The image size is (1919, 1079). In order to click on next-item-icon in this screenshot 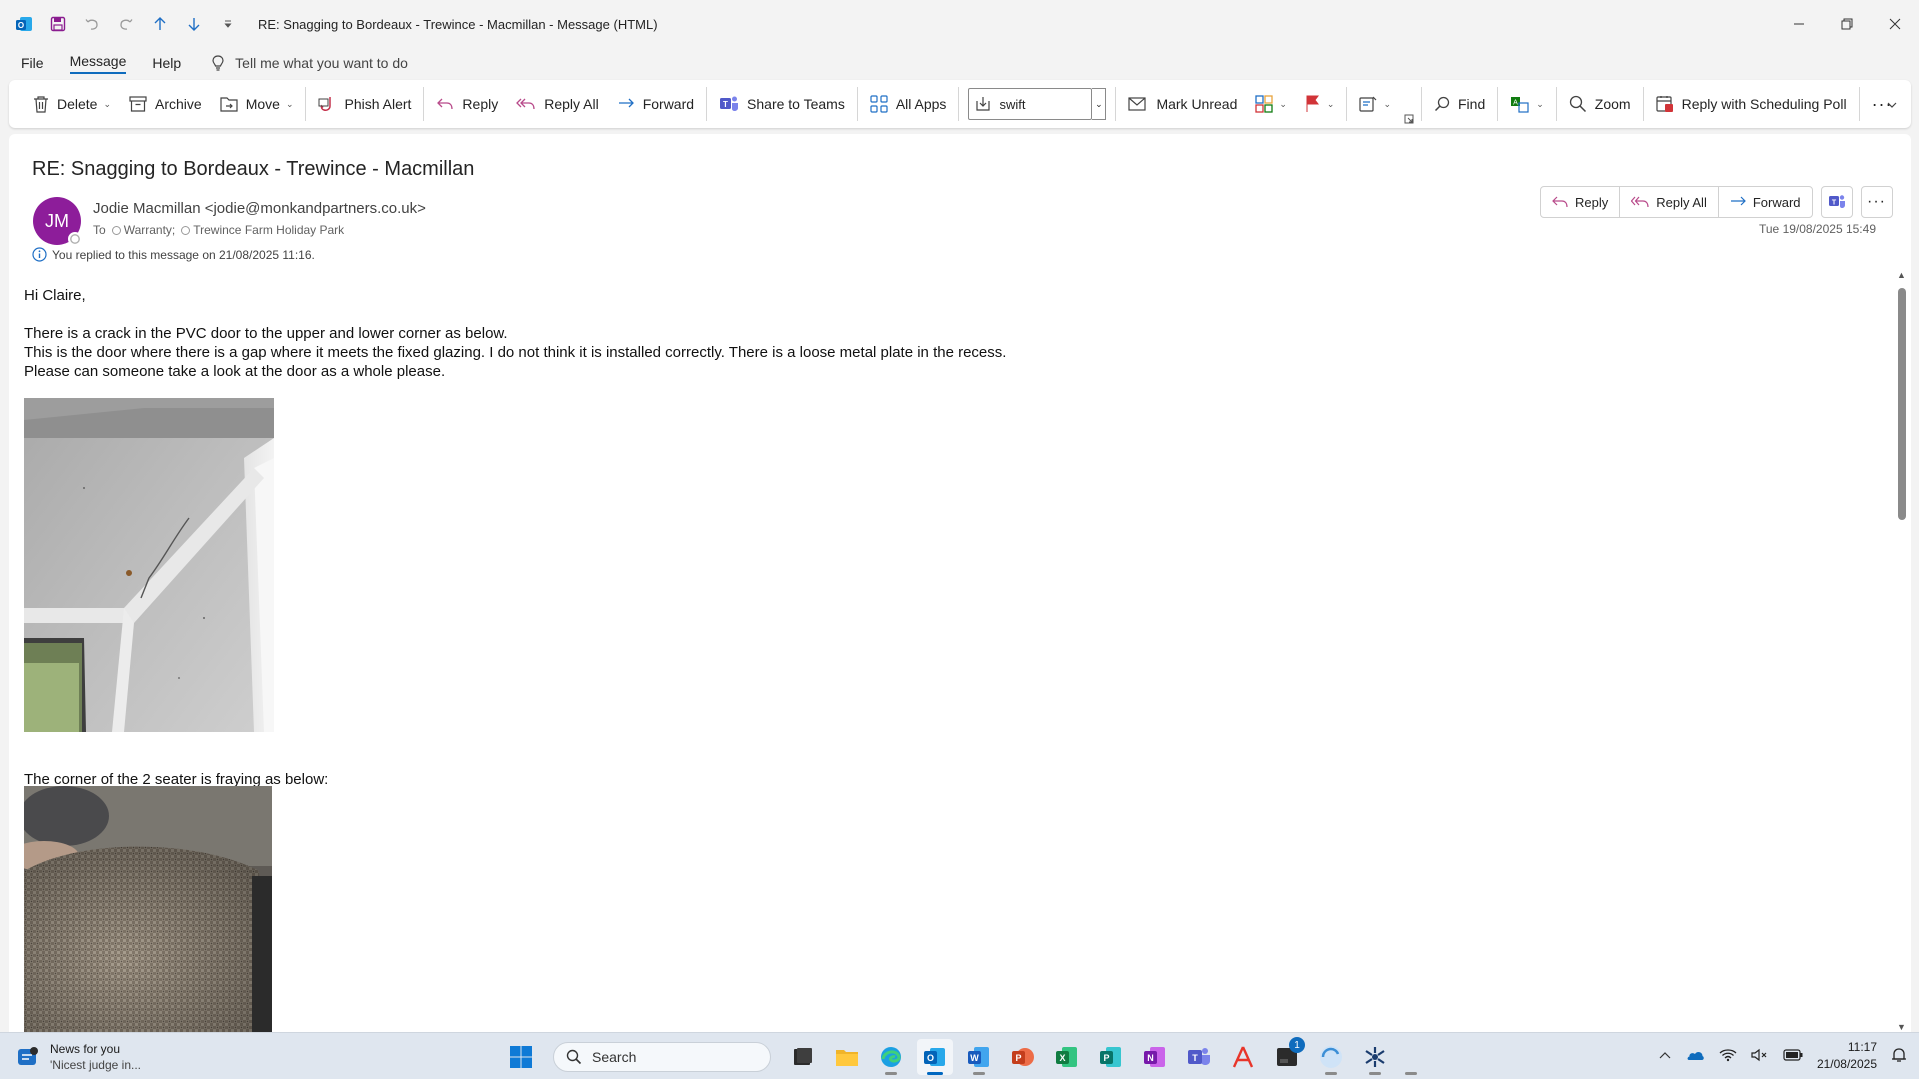, I will do `click(194, 24)`.